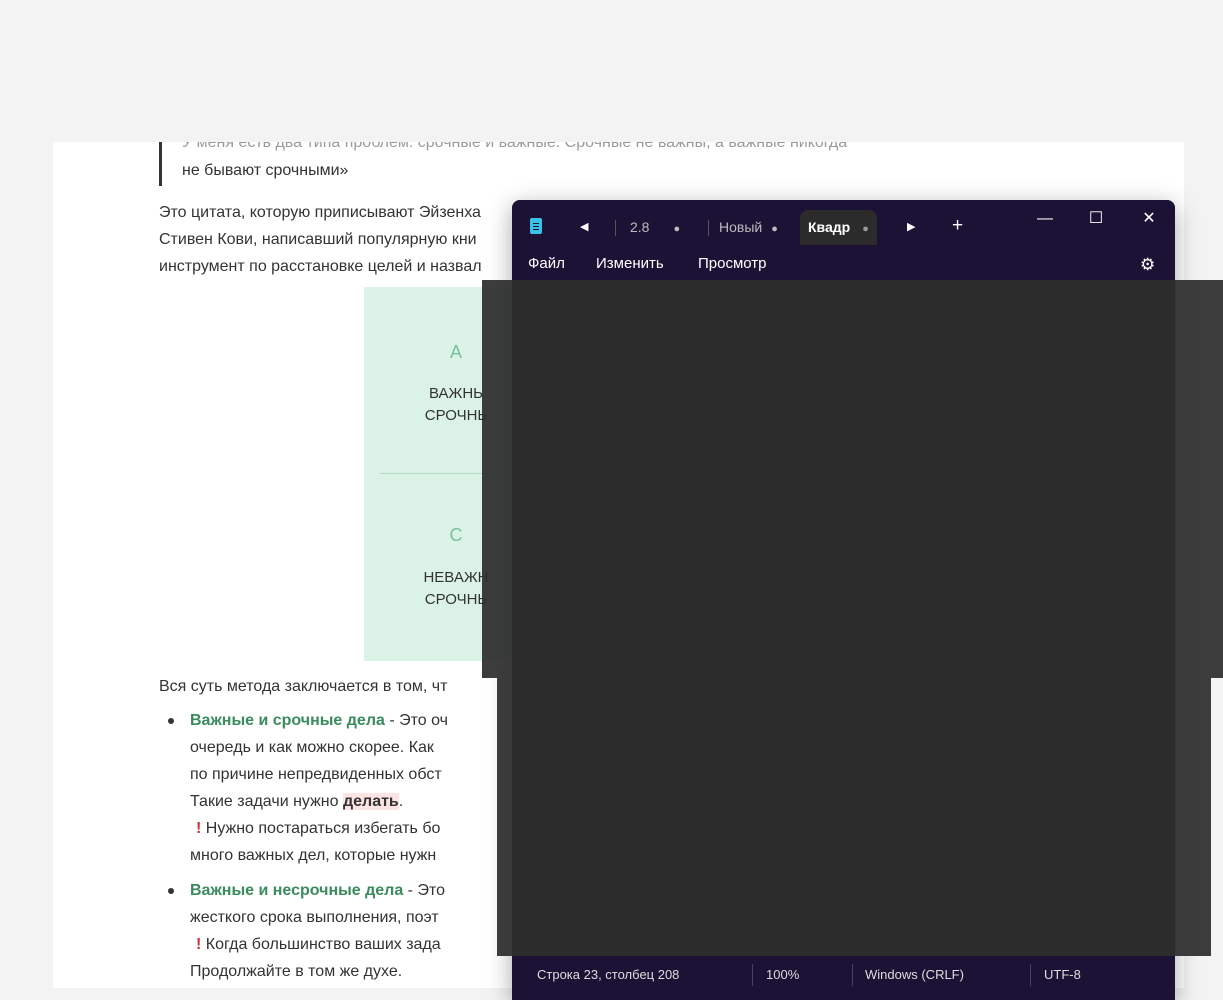 The image size is (1223, 1000). Describe the element at coordinates (630, 263) in the screenshot. I see `menu-edit: Изменить` at that location.